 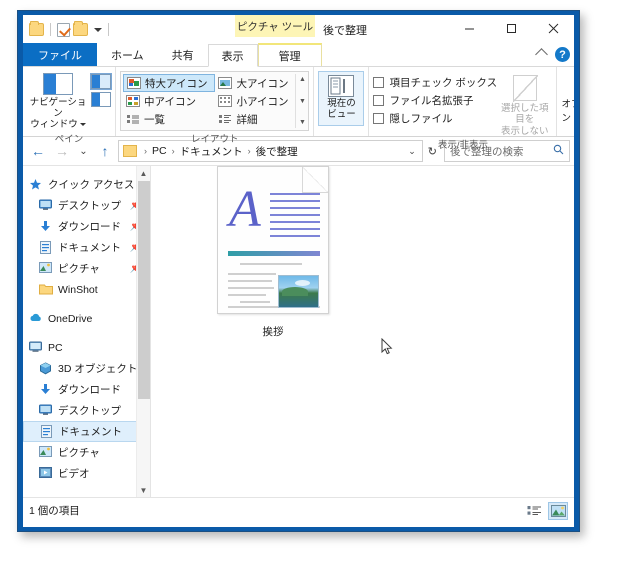 I want to click on sidebar-item-onedrive: OneDrive, so click(x=86, y=318).